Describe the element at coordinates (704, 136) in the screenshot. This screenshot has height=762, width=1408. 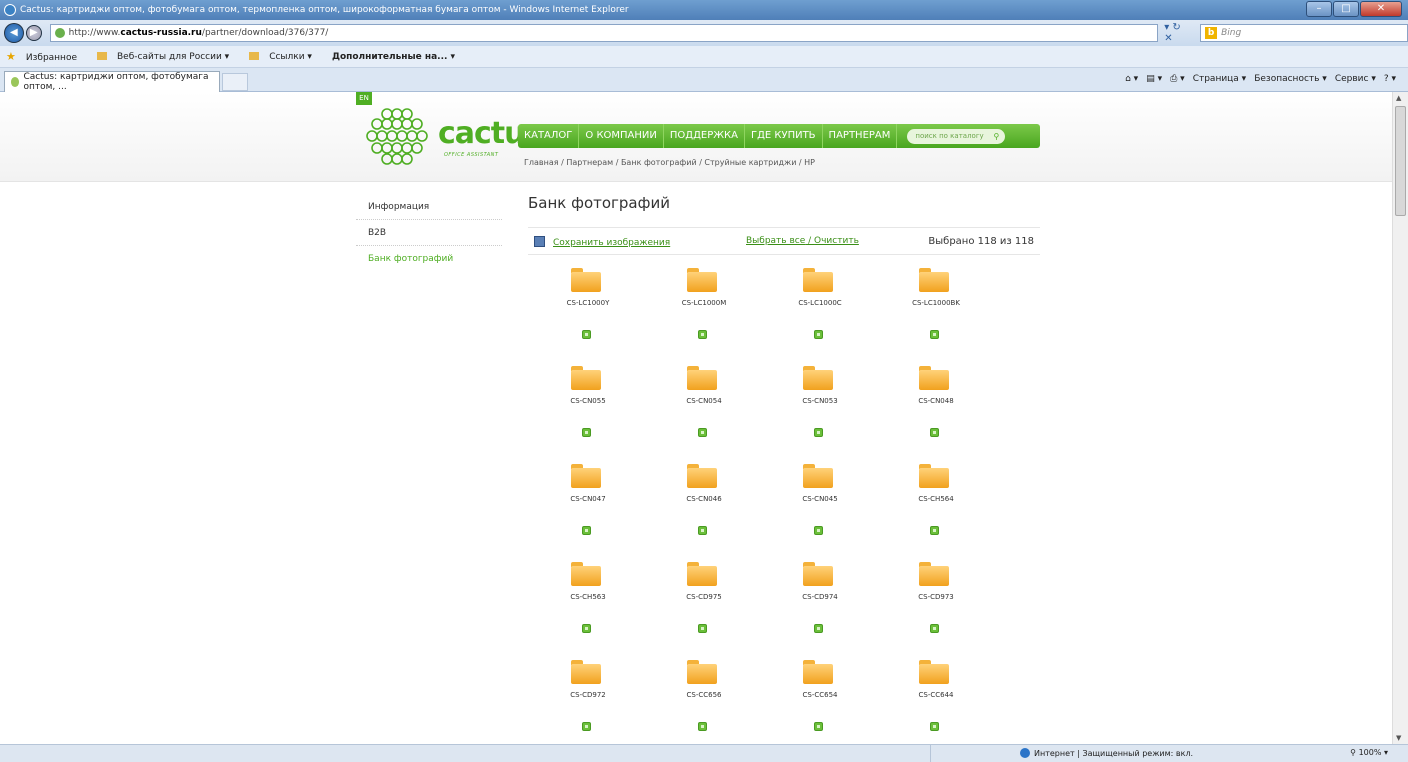
I see `nav-support: ПОДДЕРЖКА` at that location.